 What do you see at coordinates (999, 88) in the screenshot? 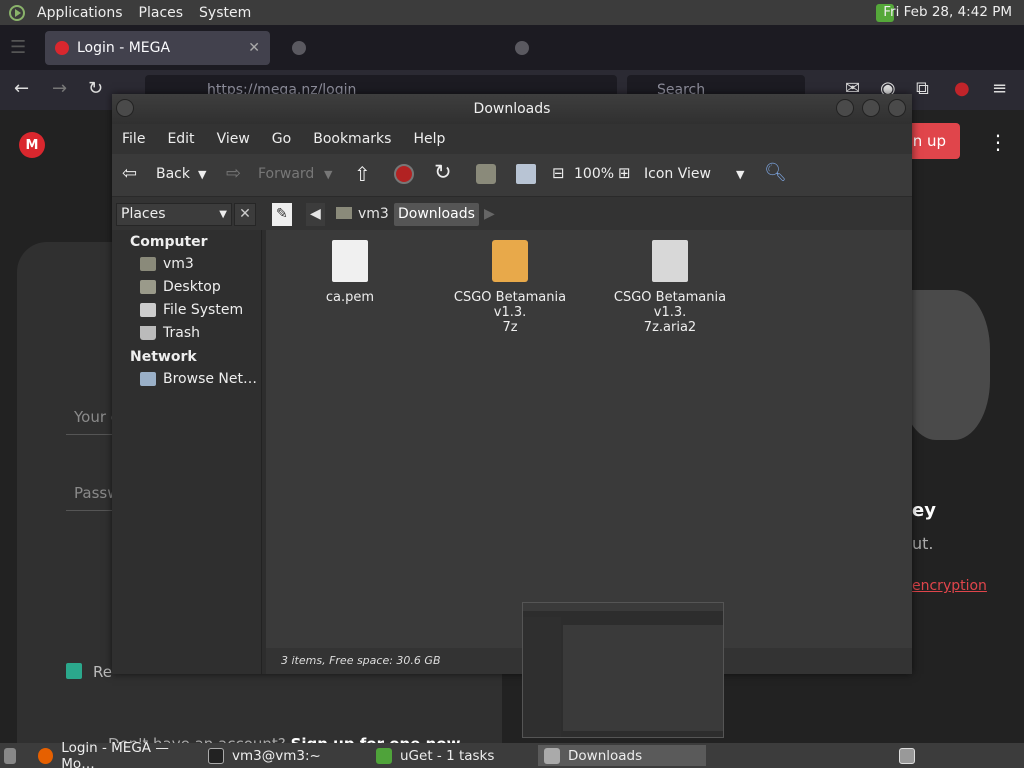
I see `hamburger-menu-icon: ≡` at bounding box center [999, 88].